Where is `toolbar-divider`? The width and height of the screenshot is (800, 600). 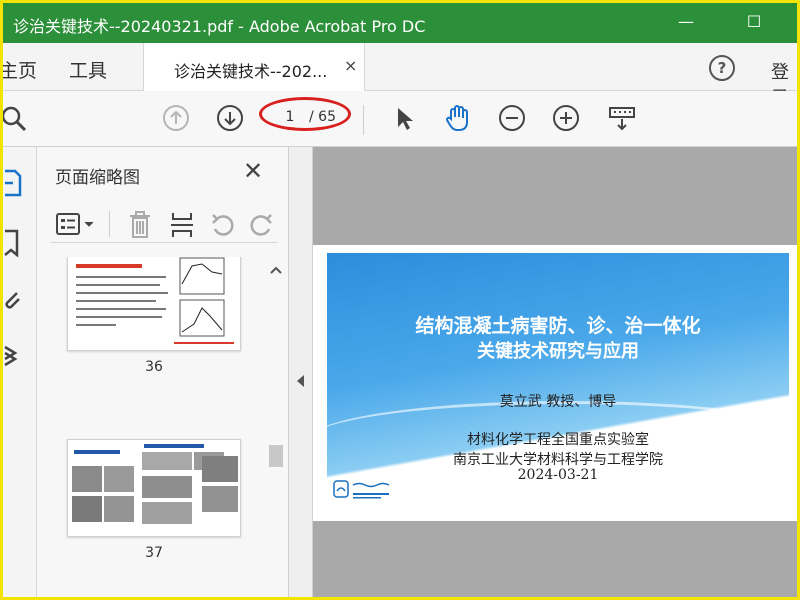
toolbar-divider is located at coordinates (363, 120).